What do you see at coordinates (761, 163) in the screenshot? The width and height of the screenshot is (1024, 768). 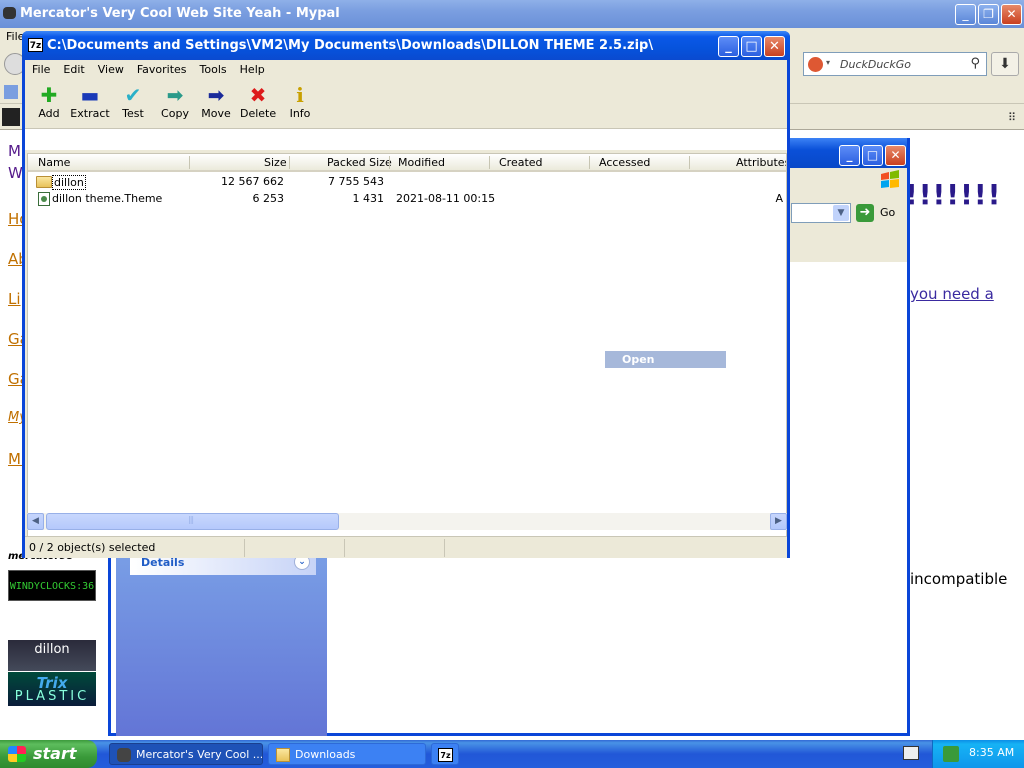 I see `column-attributes: Attributes` at bounding box center [761, 163].